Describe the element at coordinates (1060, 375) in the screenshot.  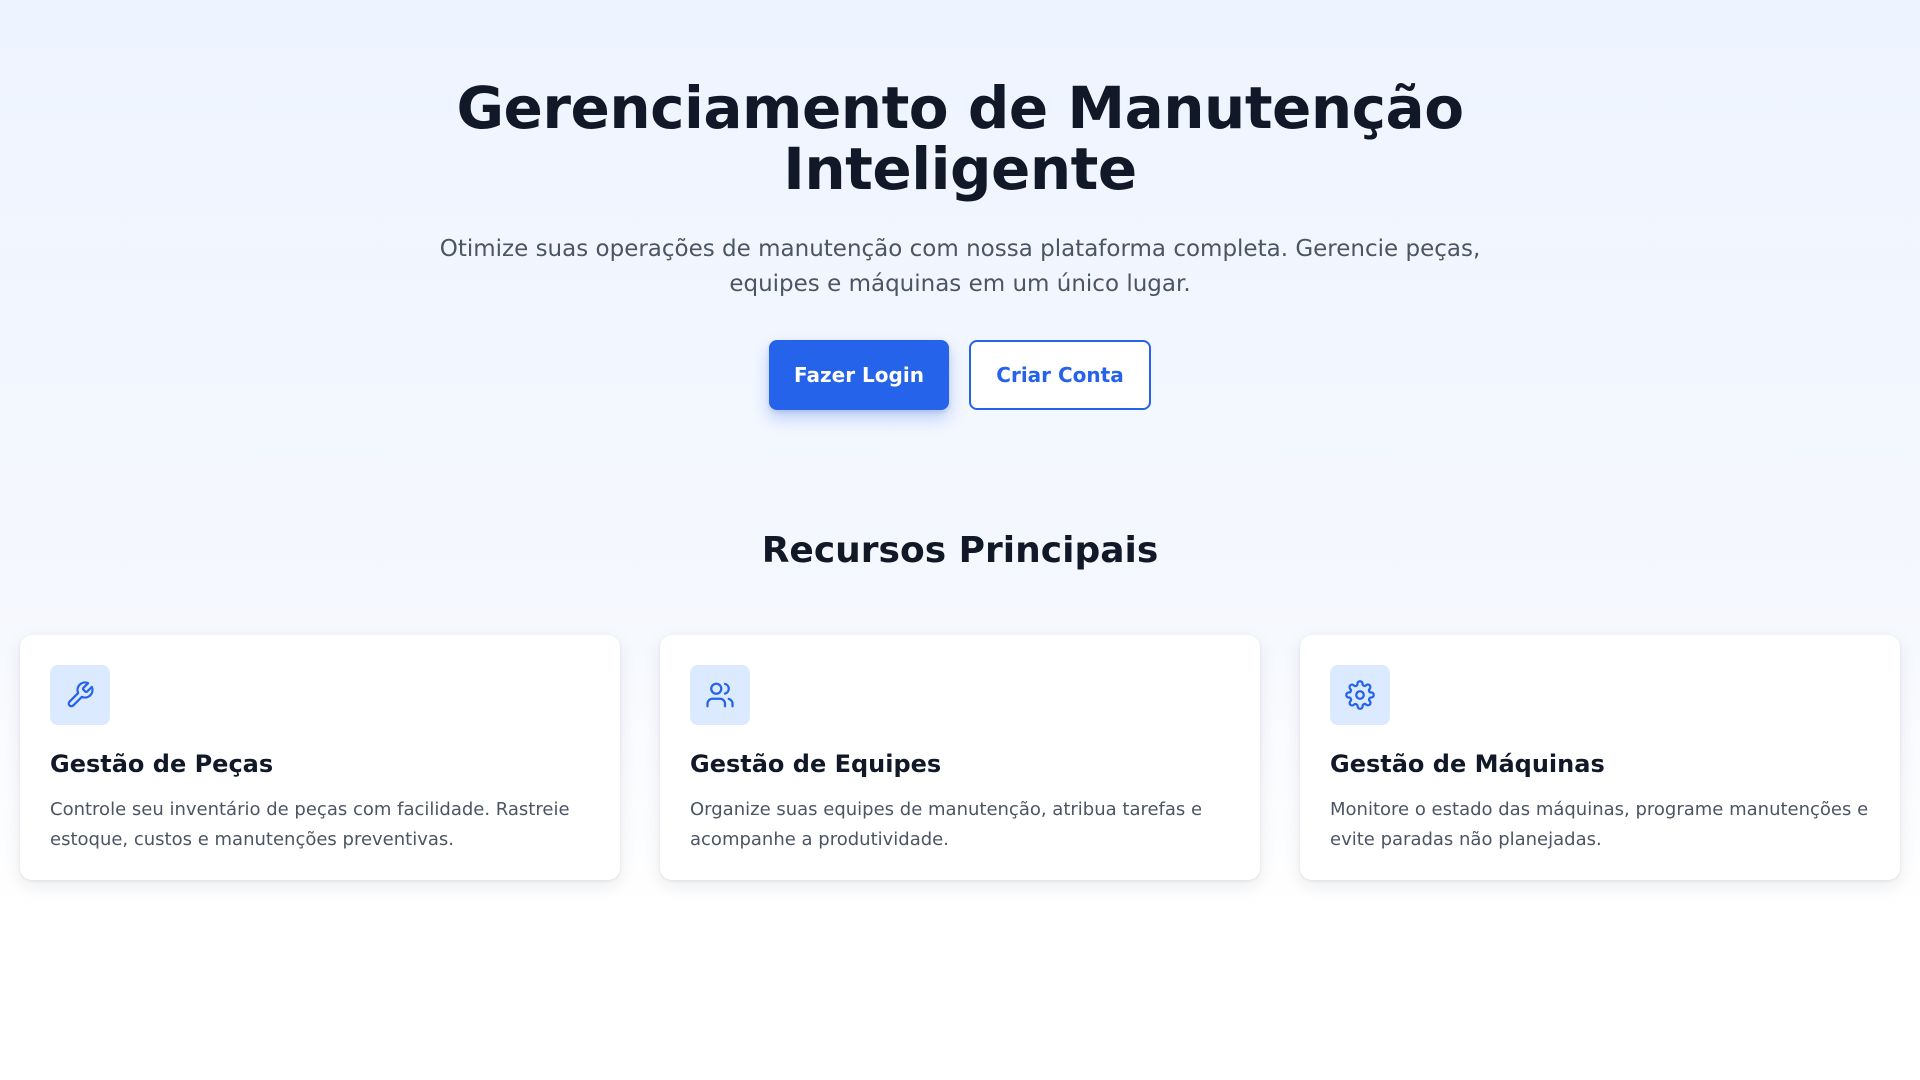
I see `signup-button: Criar Conta` at that location.